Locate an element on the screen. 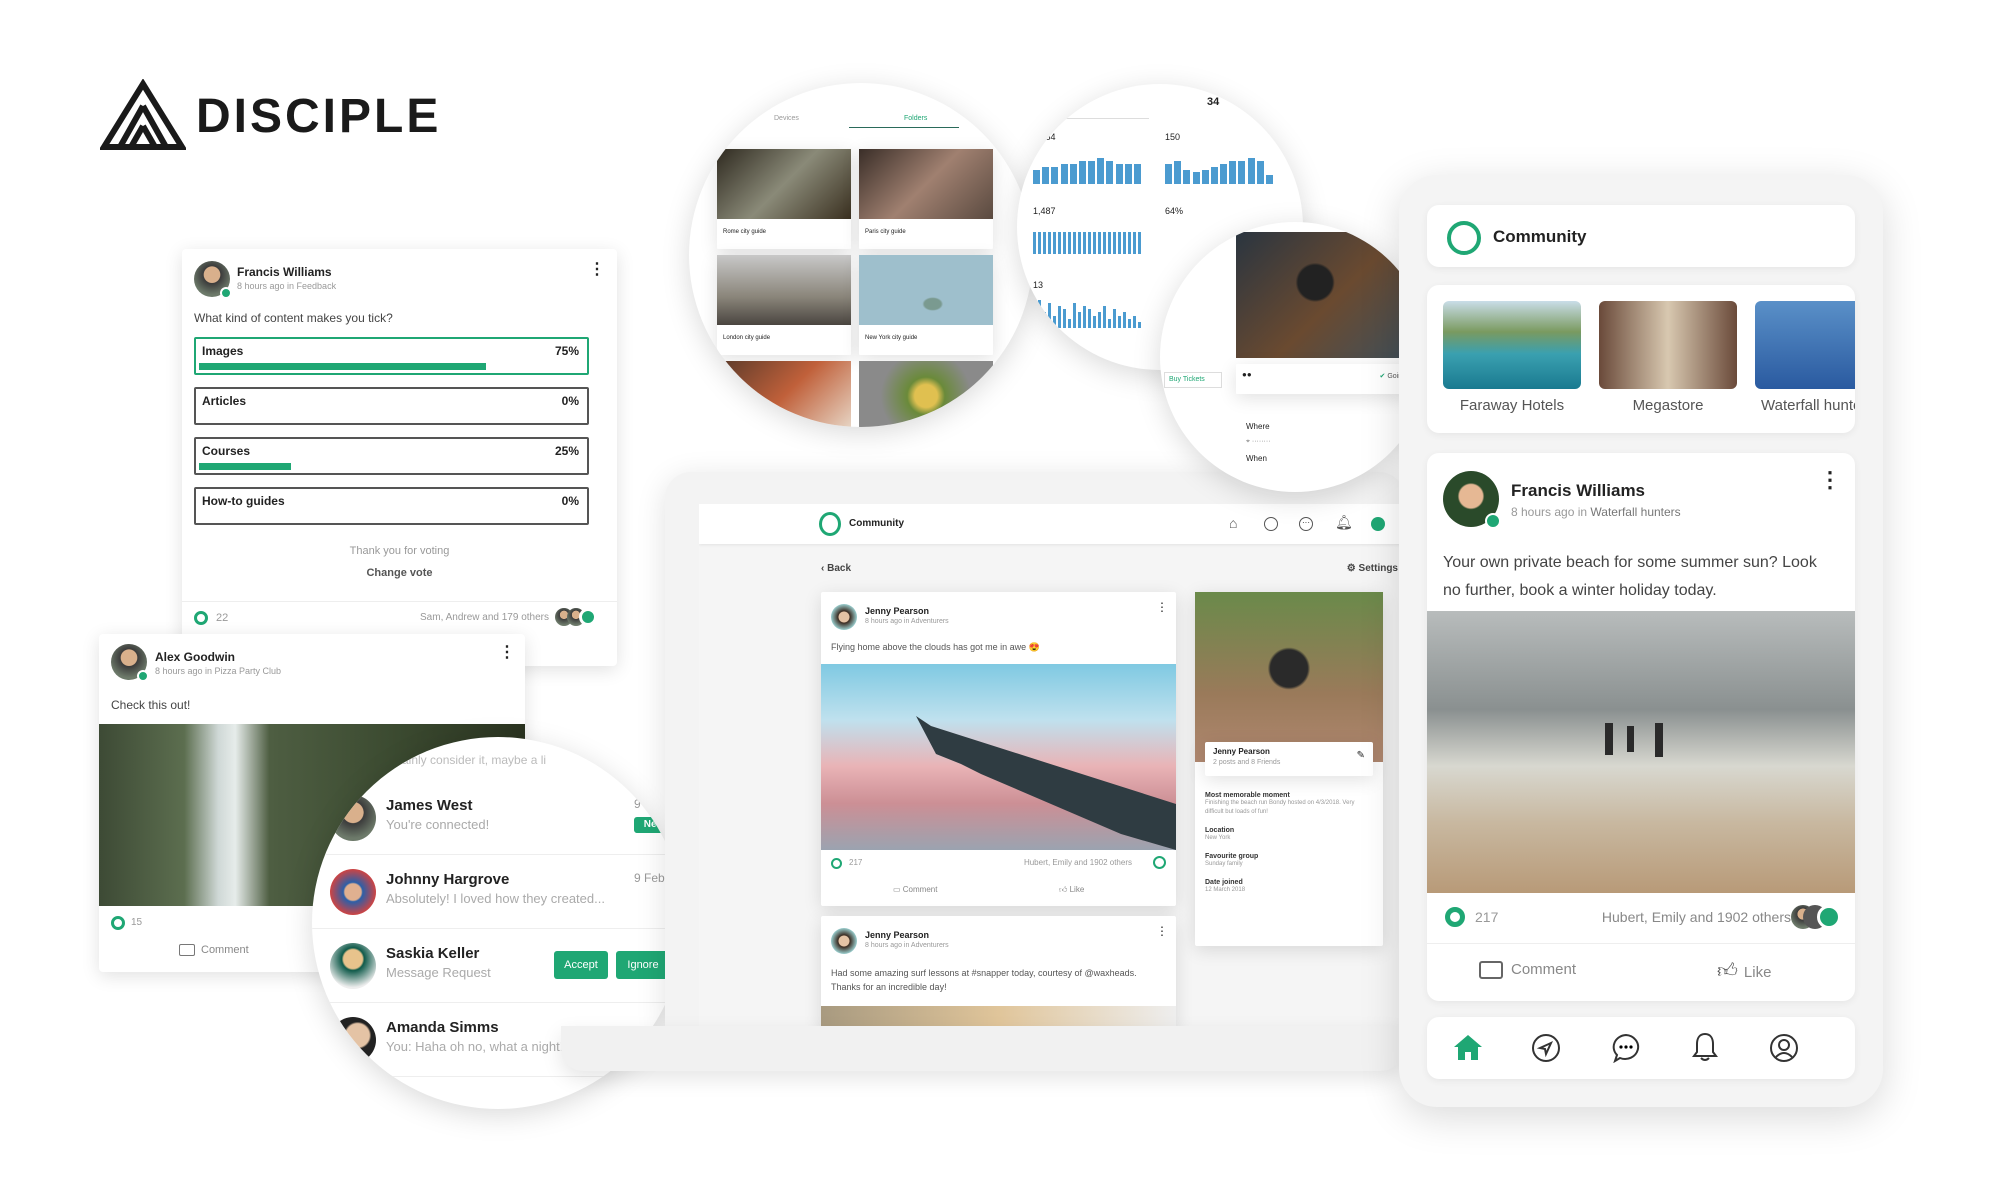 Image resolution: width=1999 pixels, height=1195 pixels. buy-tickets-button: Buy Tickets is located at coordinates (1193, 380).